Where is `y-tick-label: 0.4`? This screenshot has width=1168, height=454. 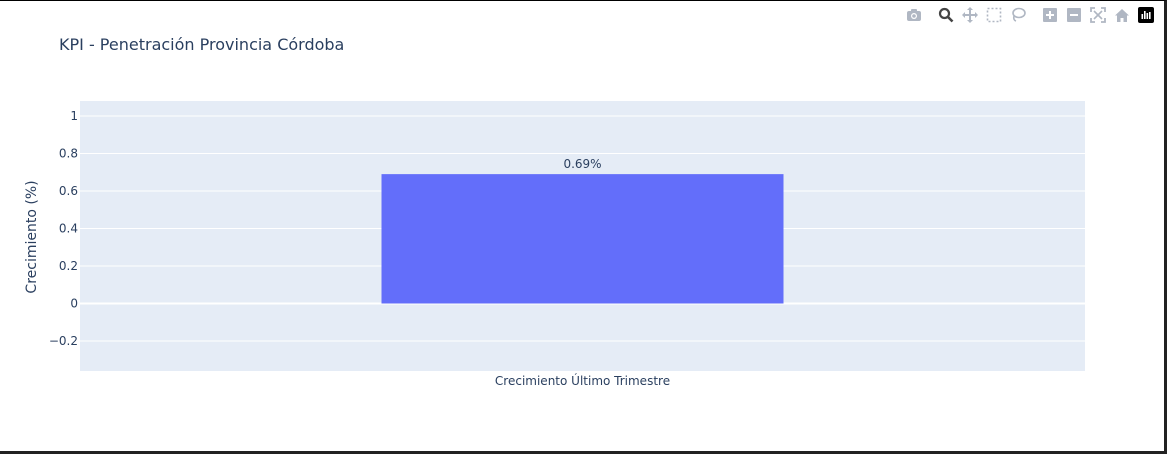
y-tick-label: 0.4 is located at coordinates (68, 229).